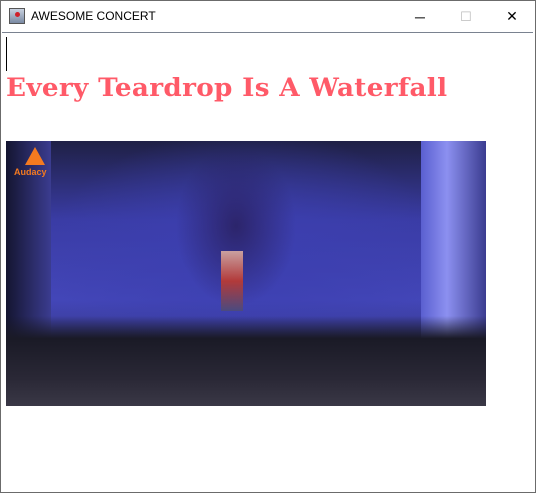 The image size is (536, 493). What do you see at coordinates (6, 54) in the screenshot?
I see `text-caret` at bounding box center [6, 54].